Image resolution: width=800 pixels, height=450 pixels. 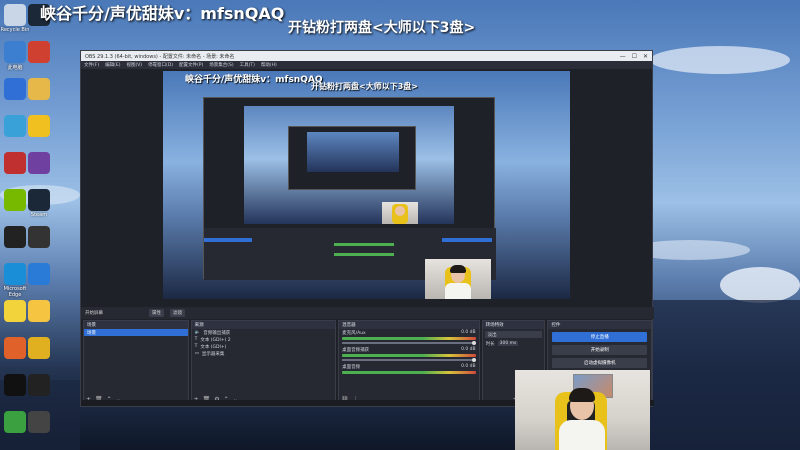 What do you see at coordinates (39, 52) in the screenshot?
I see `app-icon` at bounding box center [39, 52].